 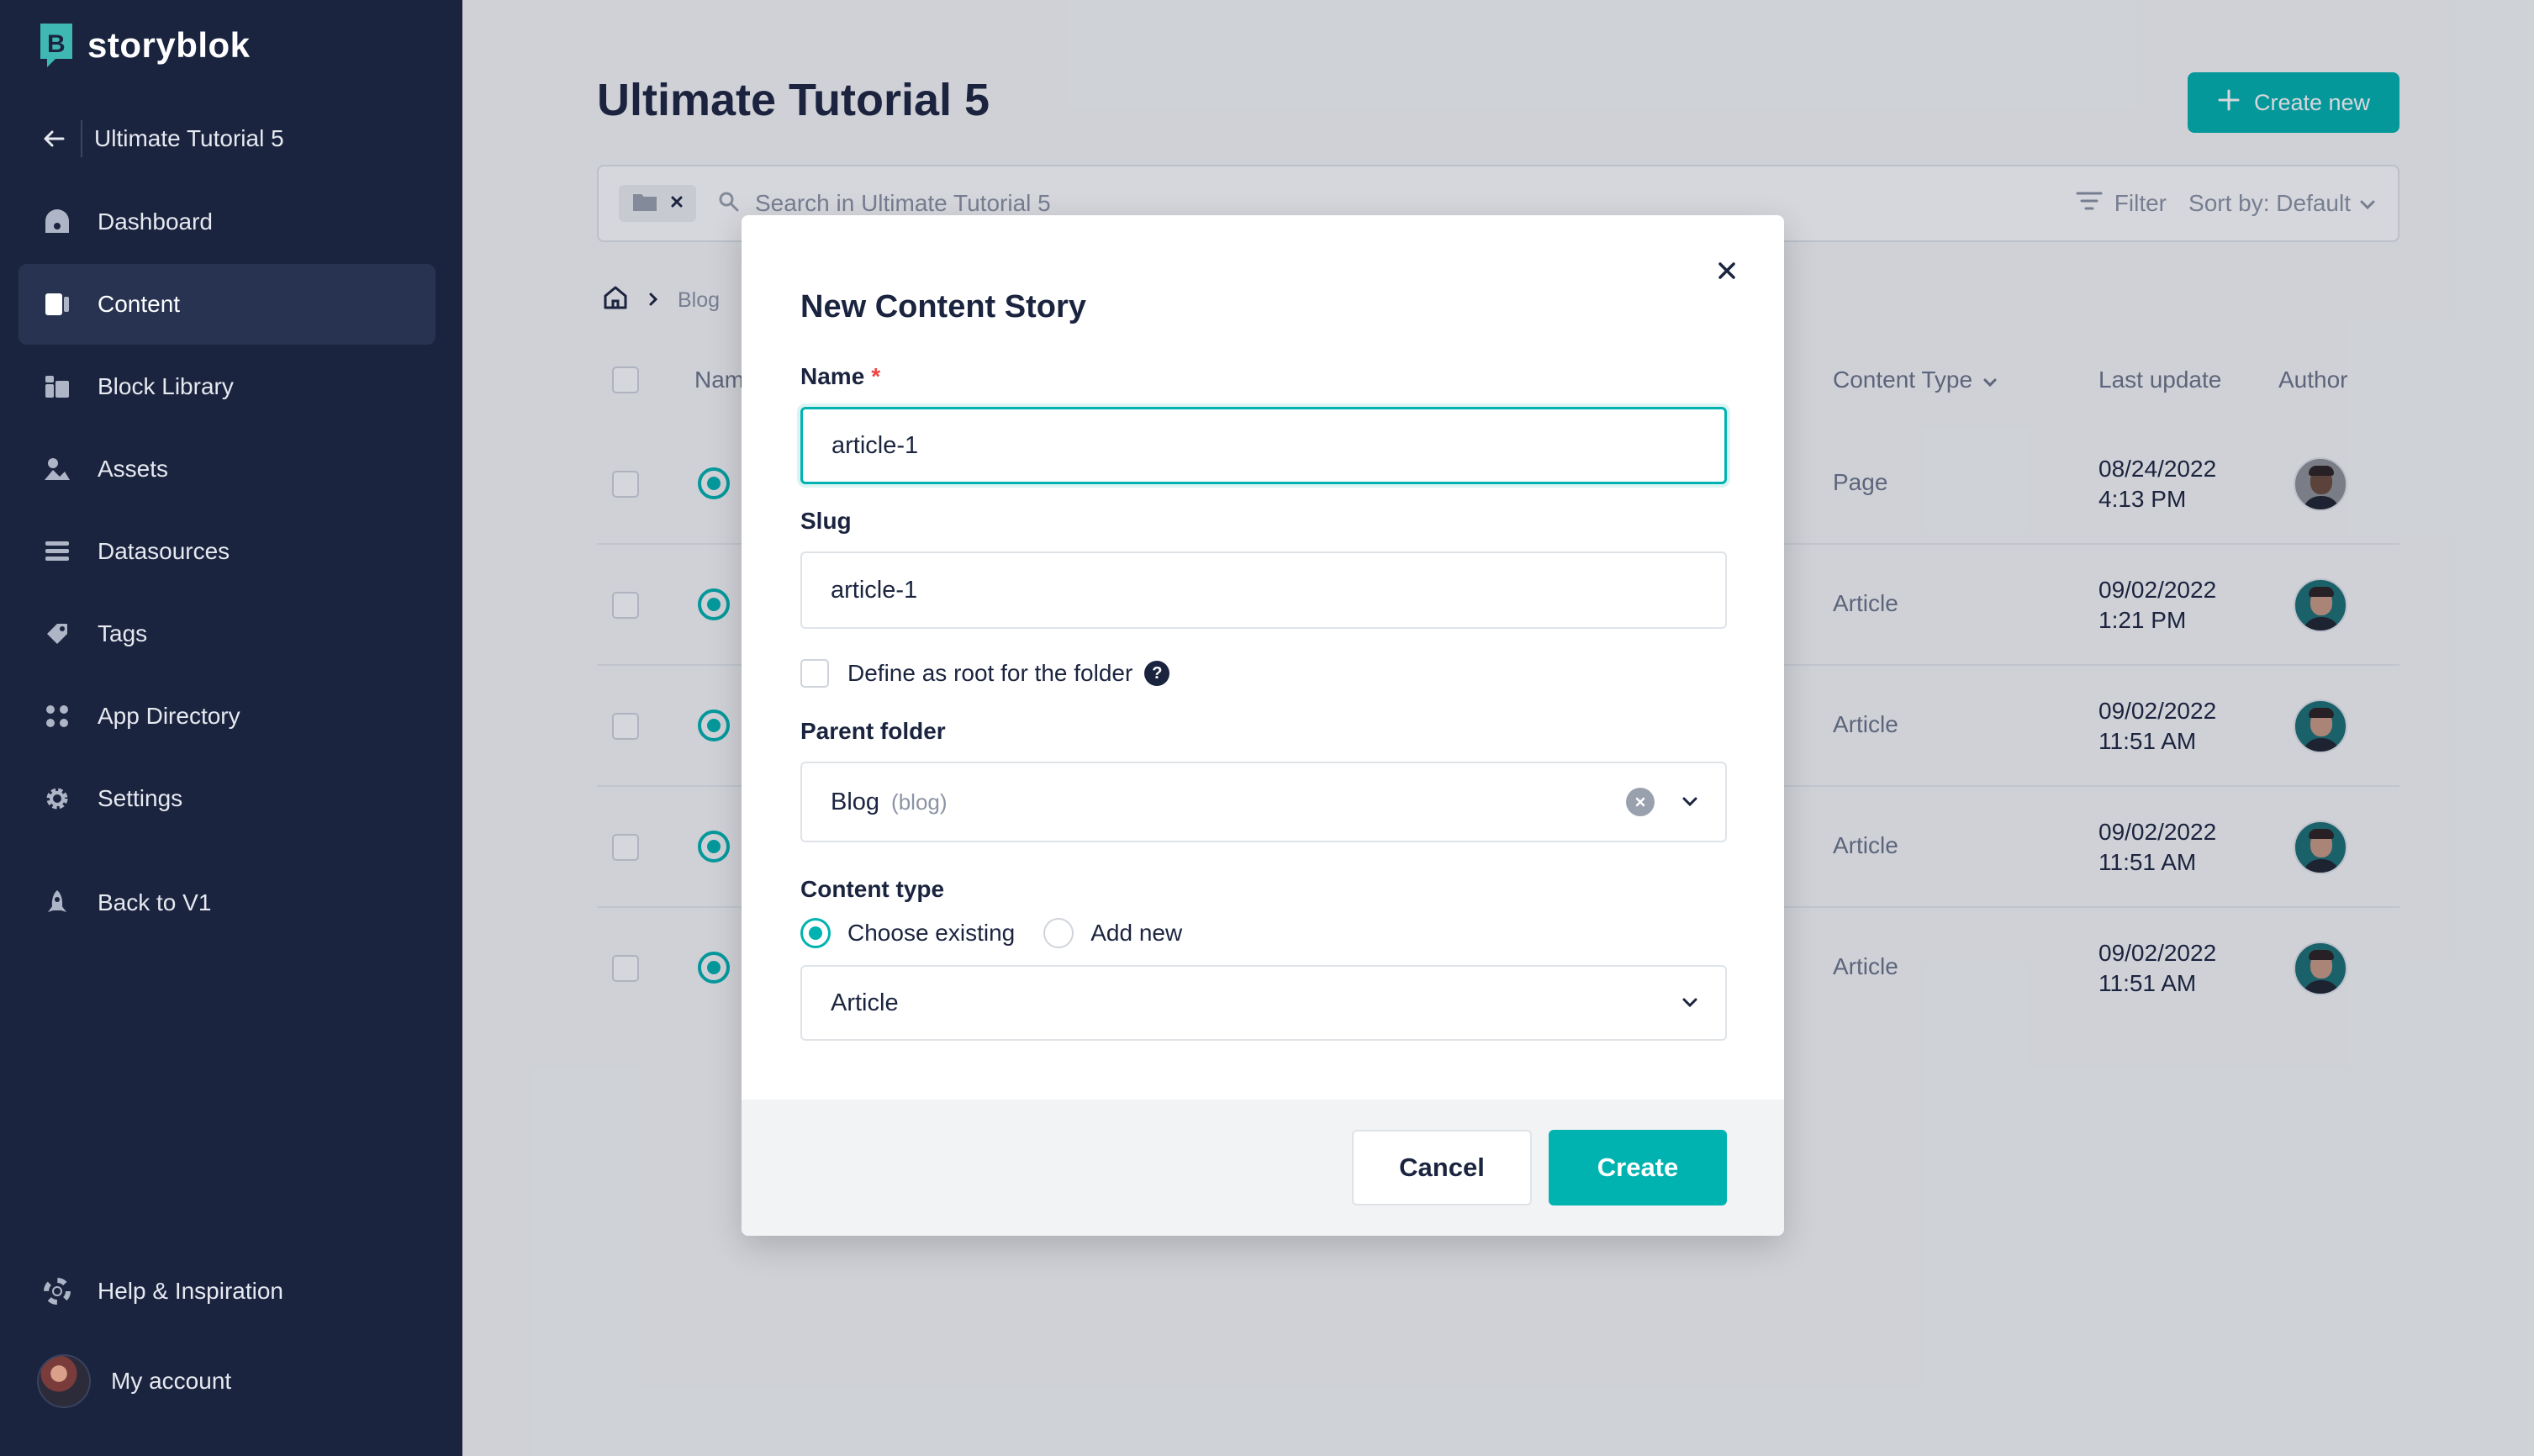 I want to click on parent-folder-label: Parent folder, so click(x=873, y=731).